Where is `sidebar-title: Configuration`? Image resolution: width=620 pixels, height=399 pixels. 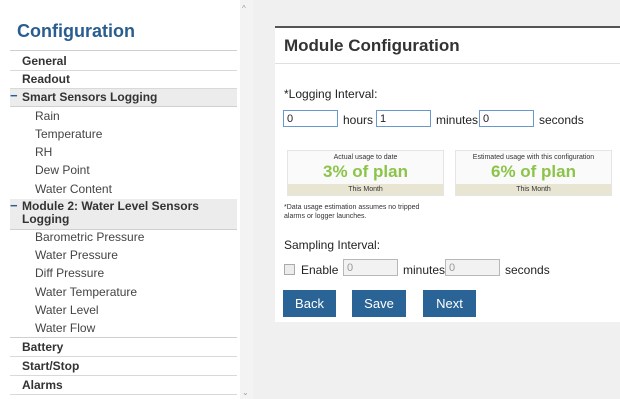
sidebar-title: Configuration is located at coordinates (76, 31).